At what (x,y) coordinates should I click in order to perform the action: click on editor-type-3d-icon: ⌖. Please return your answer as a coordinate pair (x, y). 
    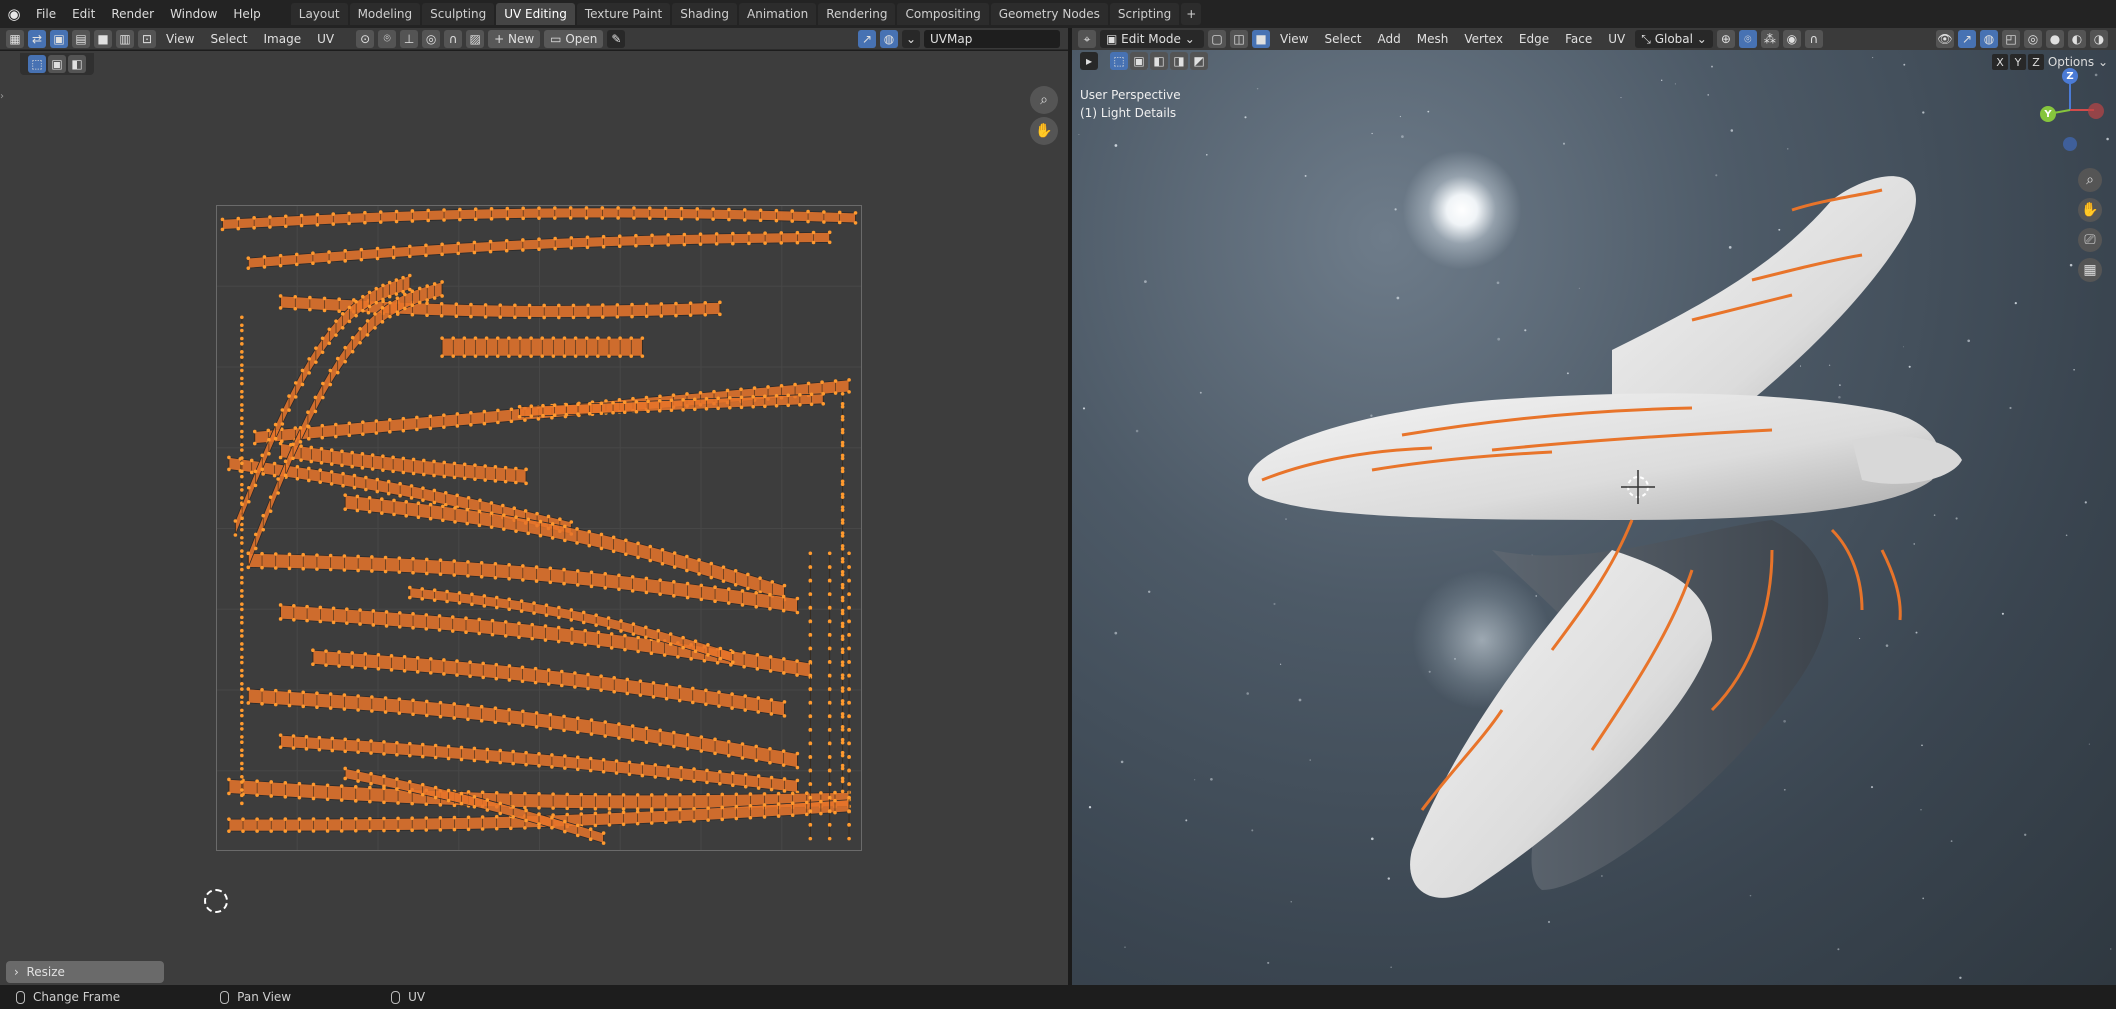
    Looking at the image, I should click on (1087, 39).